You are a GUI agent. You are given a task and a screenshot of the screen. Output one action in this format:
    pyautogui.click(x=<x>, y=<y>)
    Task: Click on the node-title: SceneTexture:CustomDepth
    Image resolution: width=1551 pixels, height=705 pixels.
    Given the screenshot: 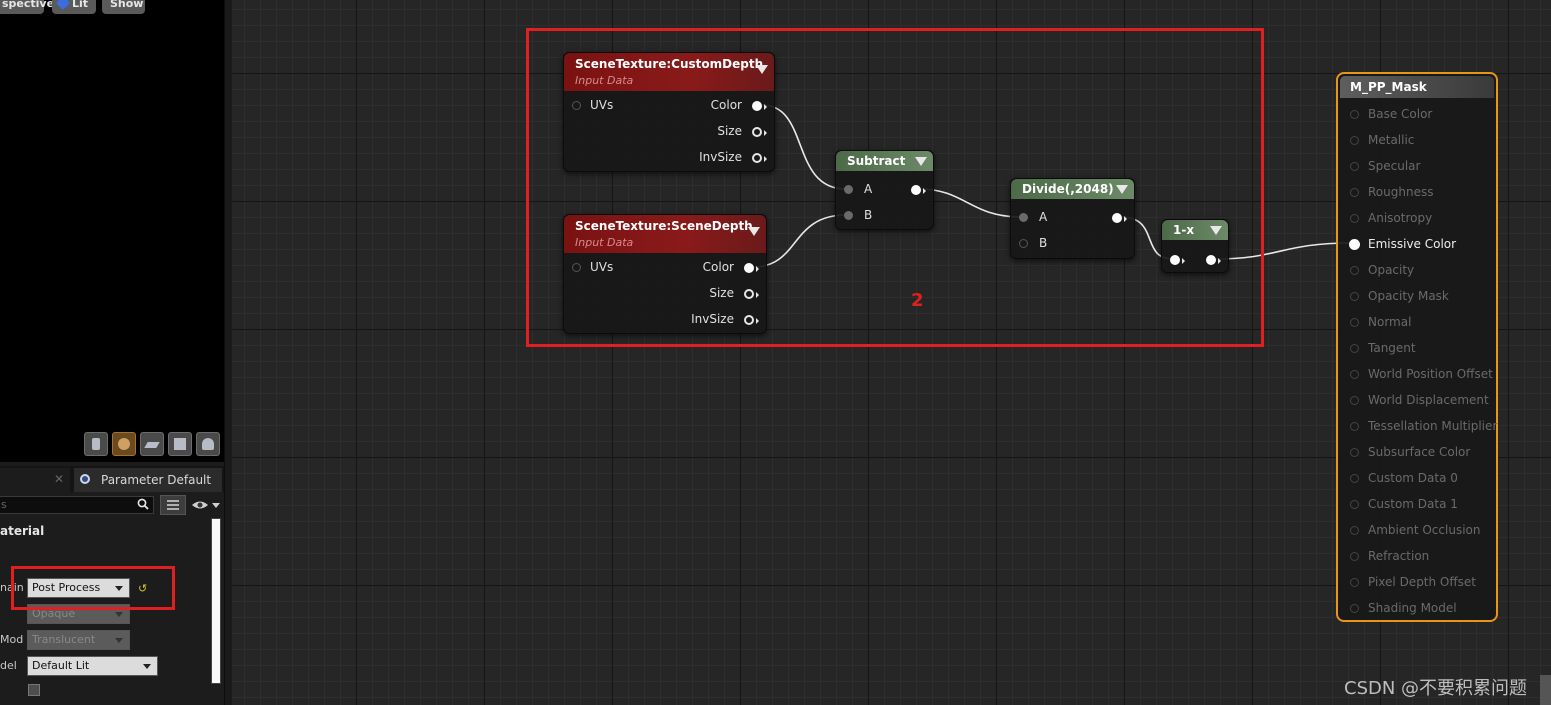 What is the action you would take?
    pyautogui.click(x=669, y=64)
    